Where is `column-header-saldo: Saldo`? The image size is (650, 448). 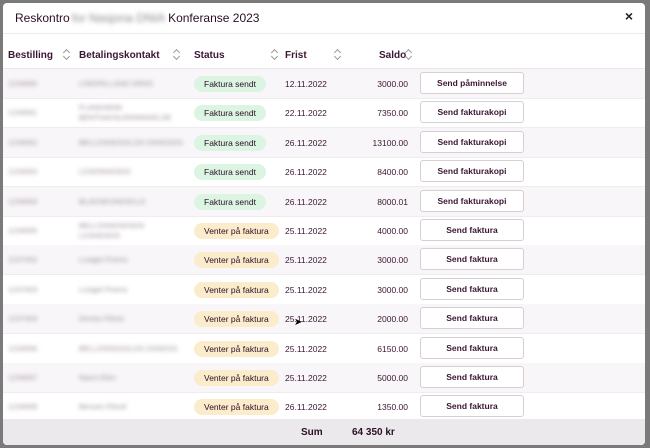 column-header-saldo: Saldo is located at coordinates (392, 55).